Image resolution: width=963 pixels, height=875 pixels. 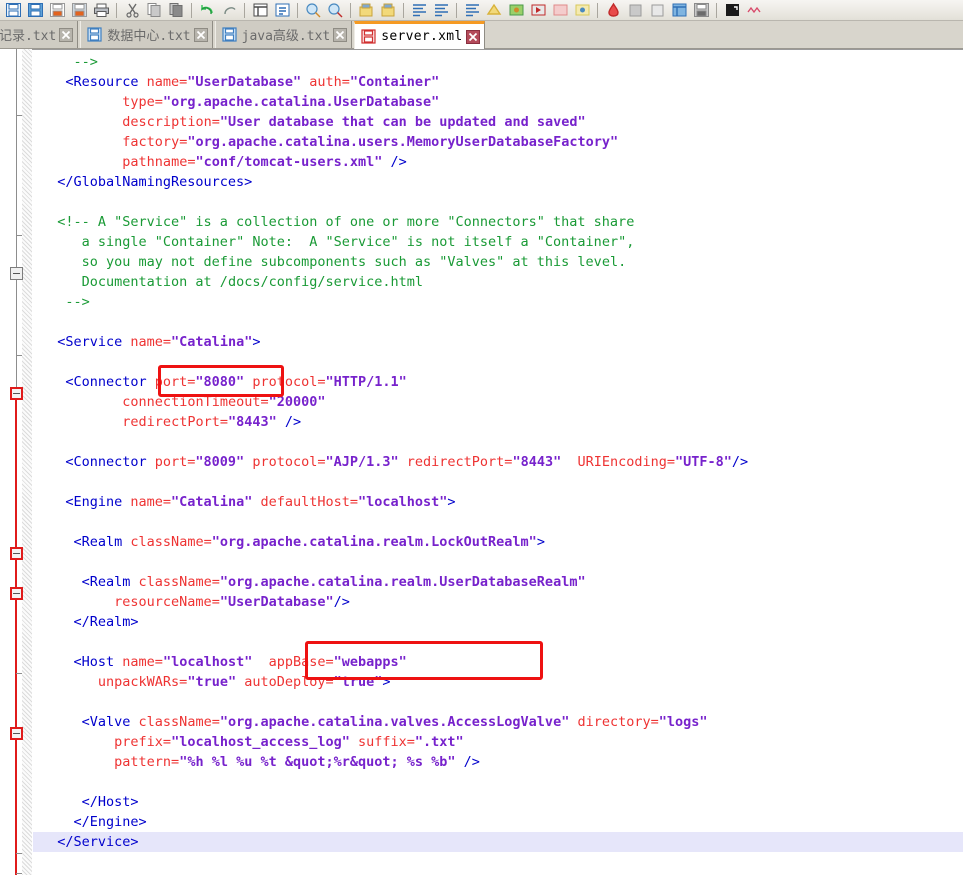 What do you see at coordinates (301, 102) in the screenshot?
I see `code-token-vl: "org.apache.catalina.UserDatabase"` at bounding box center [301, 102].